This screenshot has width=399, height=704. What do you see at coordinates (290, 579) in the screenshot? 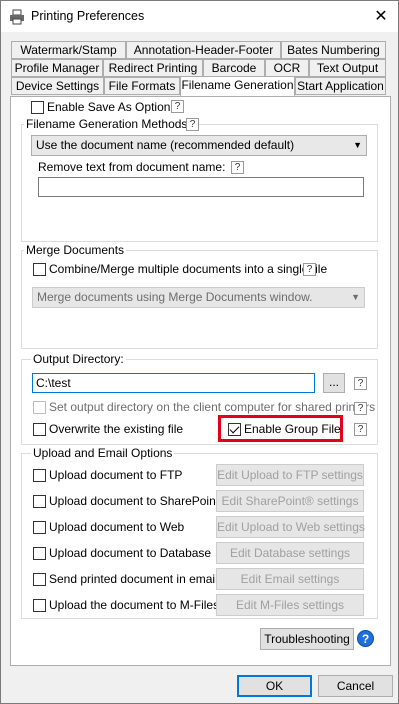
I see `edit-email-settings-button: Edit Email settings` at bounding box center [290, 579].